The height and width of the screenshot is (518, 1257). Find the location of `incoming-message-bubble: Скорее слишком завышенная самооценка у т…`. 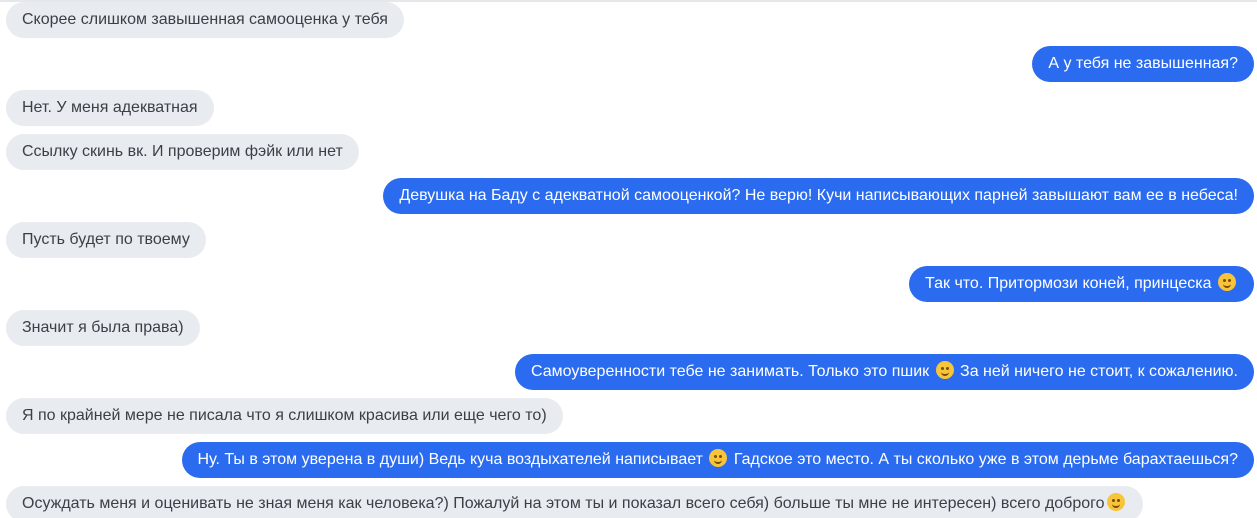

incoming-message-bubble: Скорее слишком завышенная самооценка у т… is located at coordinates (205, 20).